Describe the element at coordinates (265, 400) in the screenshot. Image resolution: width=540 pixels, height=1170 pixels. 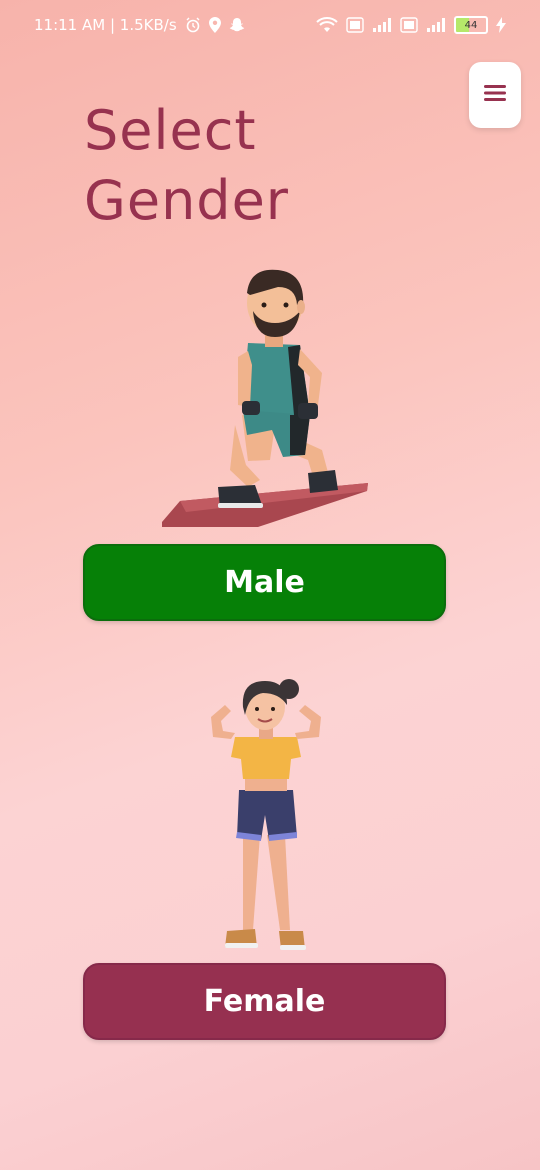
I see `male-illustration` at that location.